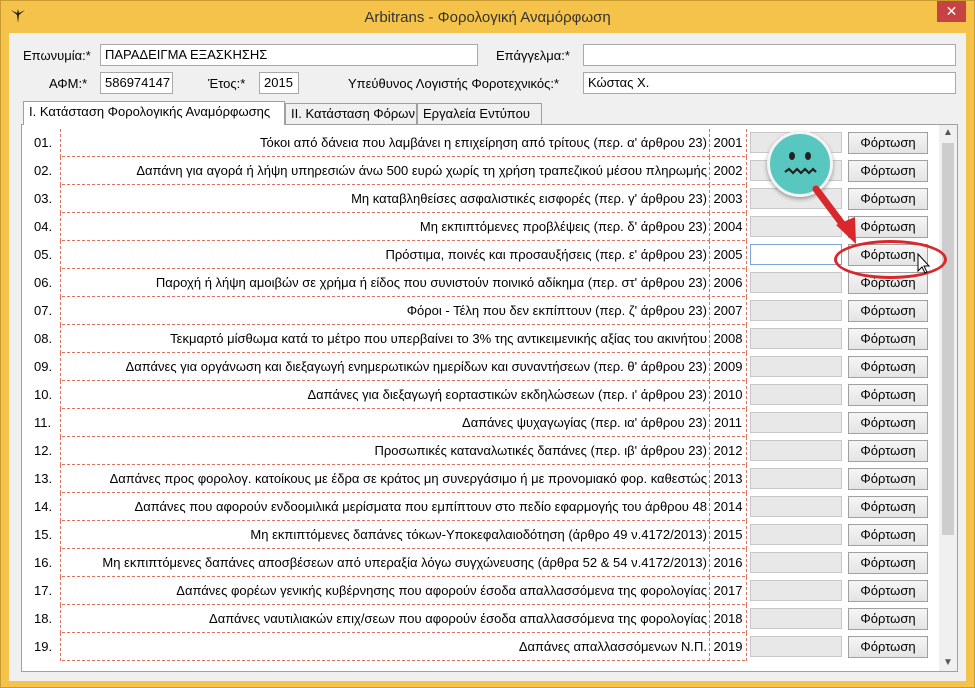  What do you see at coordinates (584, 422) in the screenshot?
I see `row-description: Δαπάνες ψυχαγωγίας (περ. ια' άρθρου 23)` at bounding box center [584, 422].